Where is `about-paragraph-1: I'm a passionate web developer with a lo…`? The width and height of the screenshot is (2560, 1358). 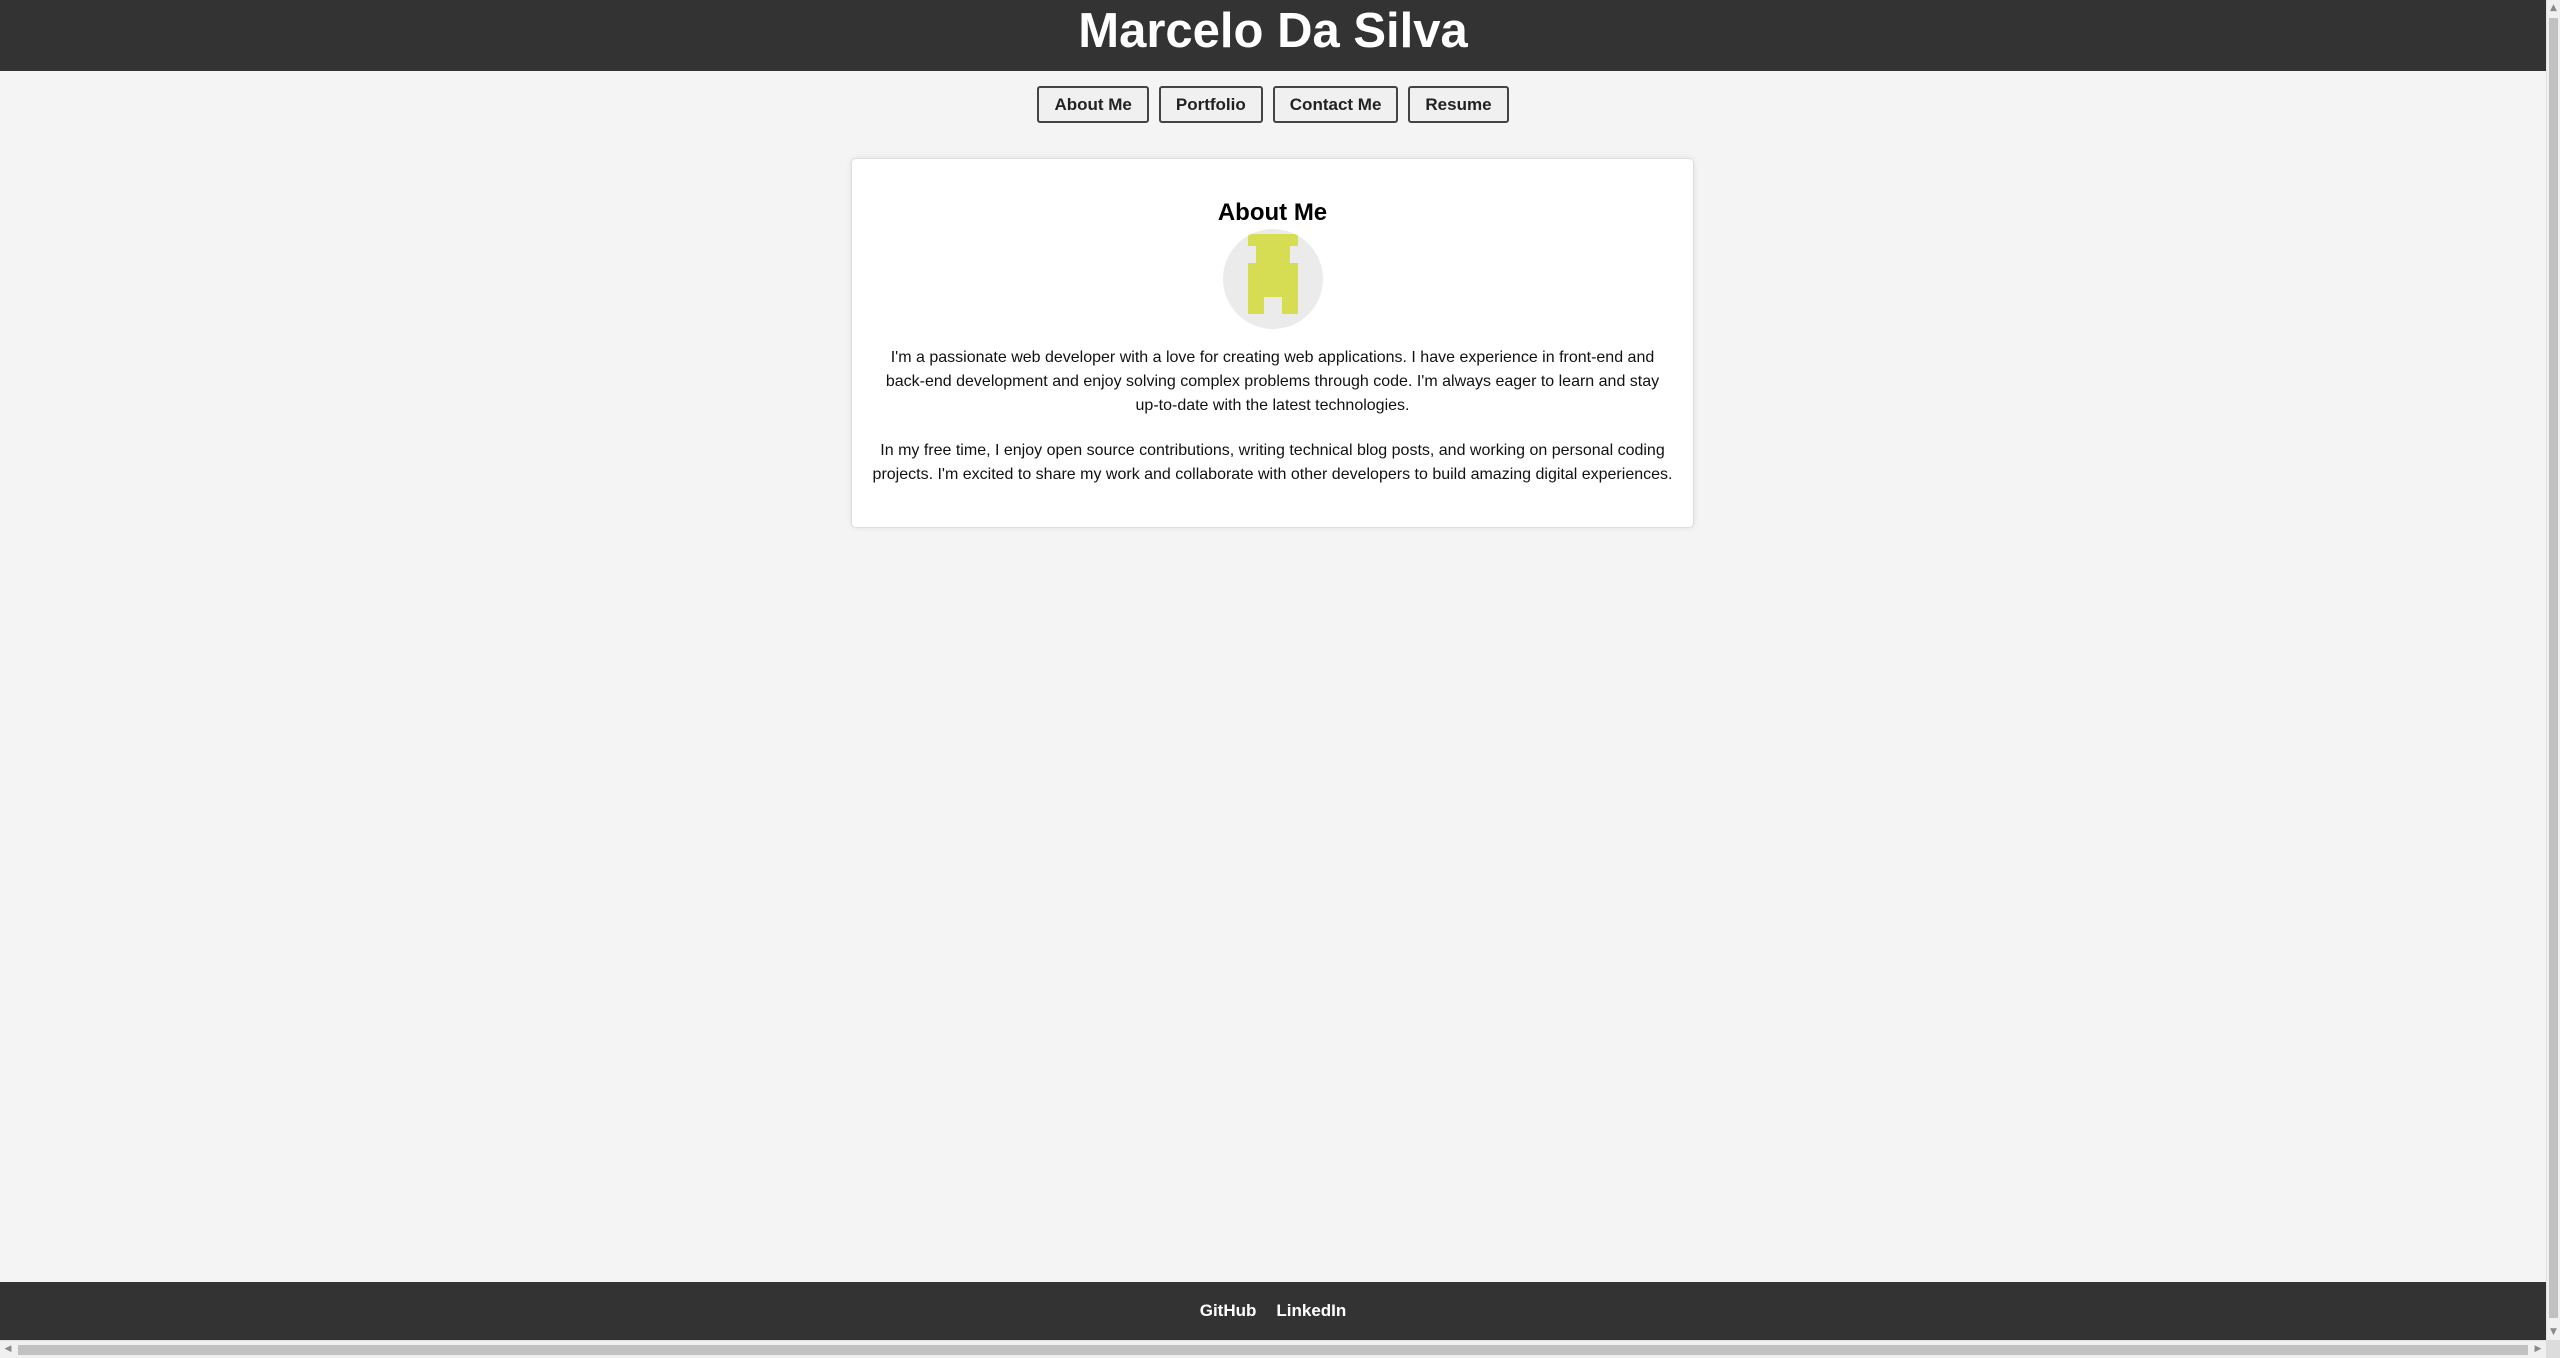 about-paragraph-1: I'm a passionate web developer with a lo… is located at coordinates (1272, 381).